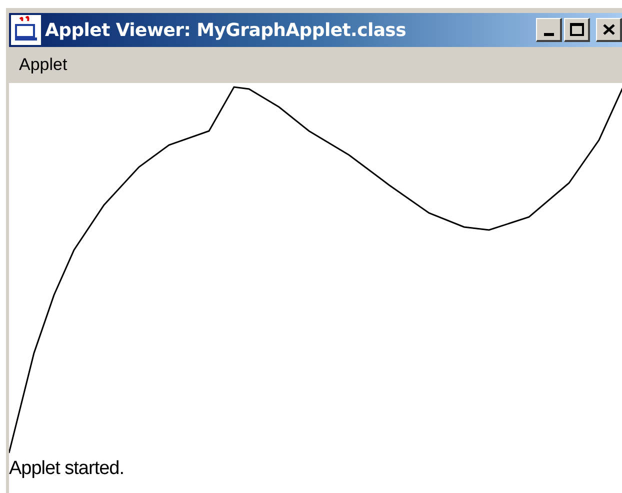  I want to click on maximize-icon, so click(577, 29).